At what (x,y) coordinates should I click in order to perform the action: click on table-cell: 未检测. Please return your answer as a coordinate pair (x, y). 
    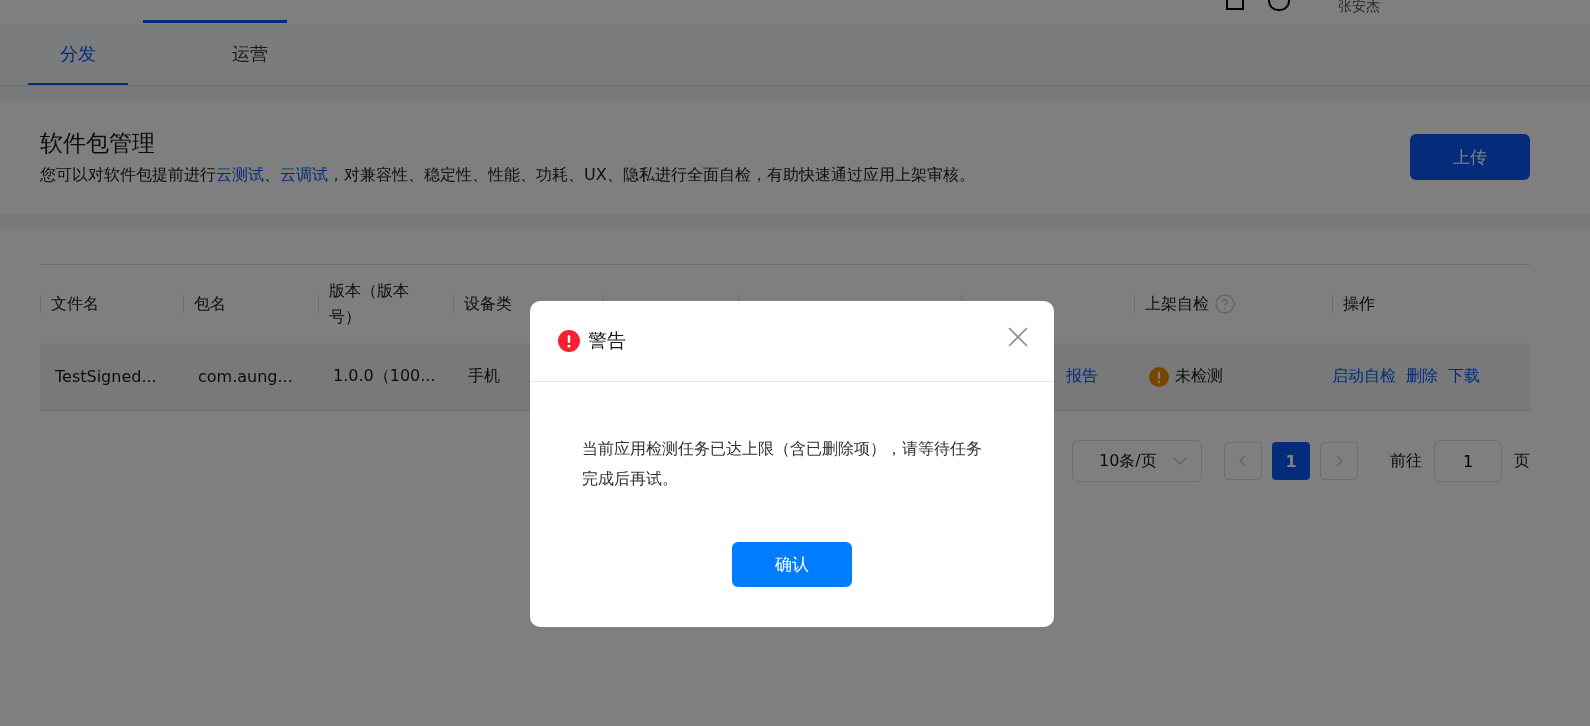
    Looking at the image, I should click on (1199, 376).